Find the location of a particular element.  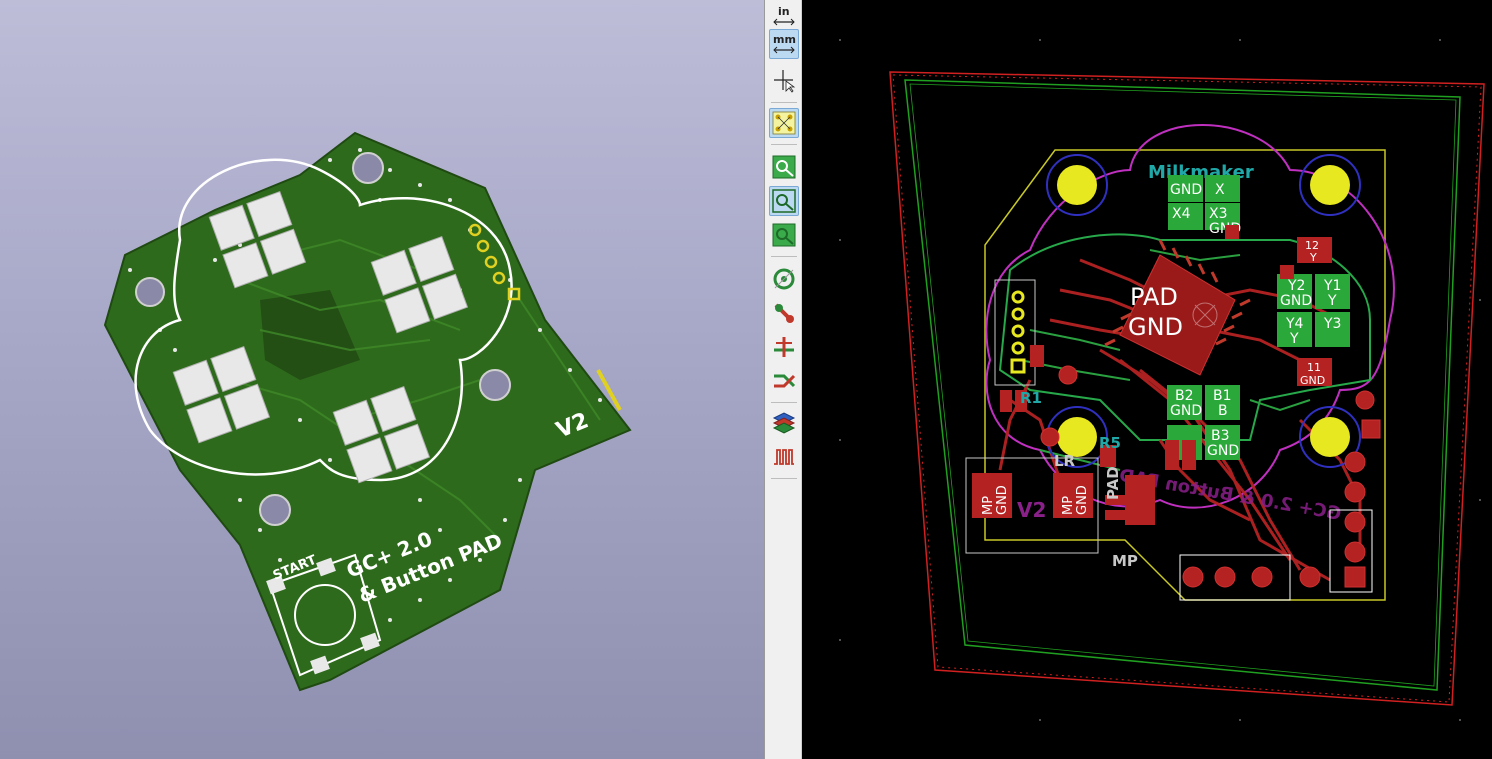

pad-label: X is located at coordinates (1220, 190).